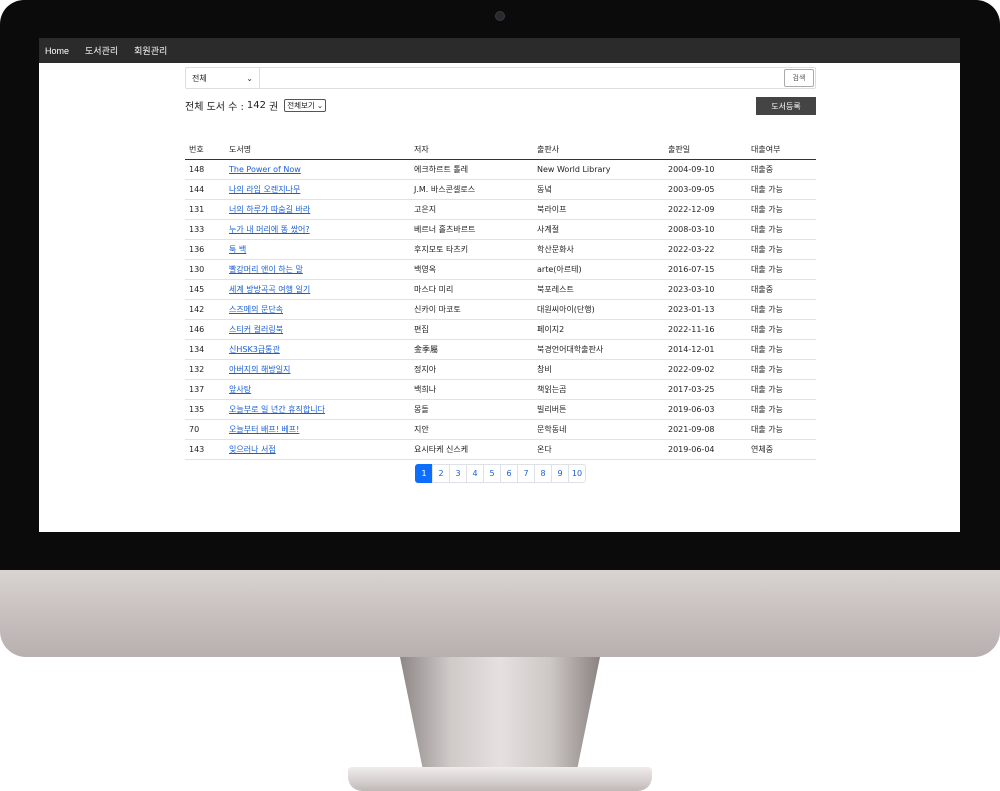  I want to click on cell-author: 고은지, so click(471, 209).